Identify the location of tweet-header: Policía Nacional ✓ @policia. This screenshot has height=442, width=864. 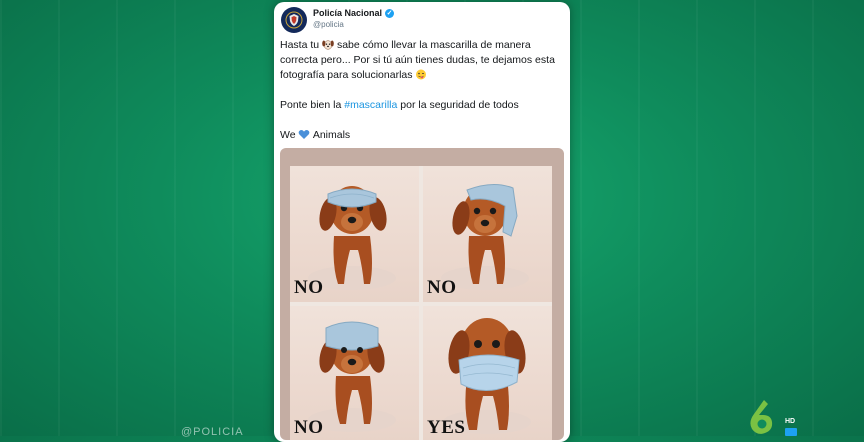
(422, 20).